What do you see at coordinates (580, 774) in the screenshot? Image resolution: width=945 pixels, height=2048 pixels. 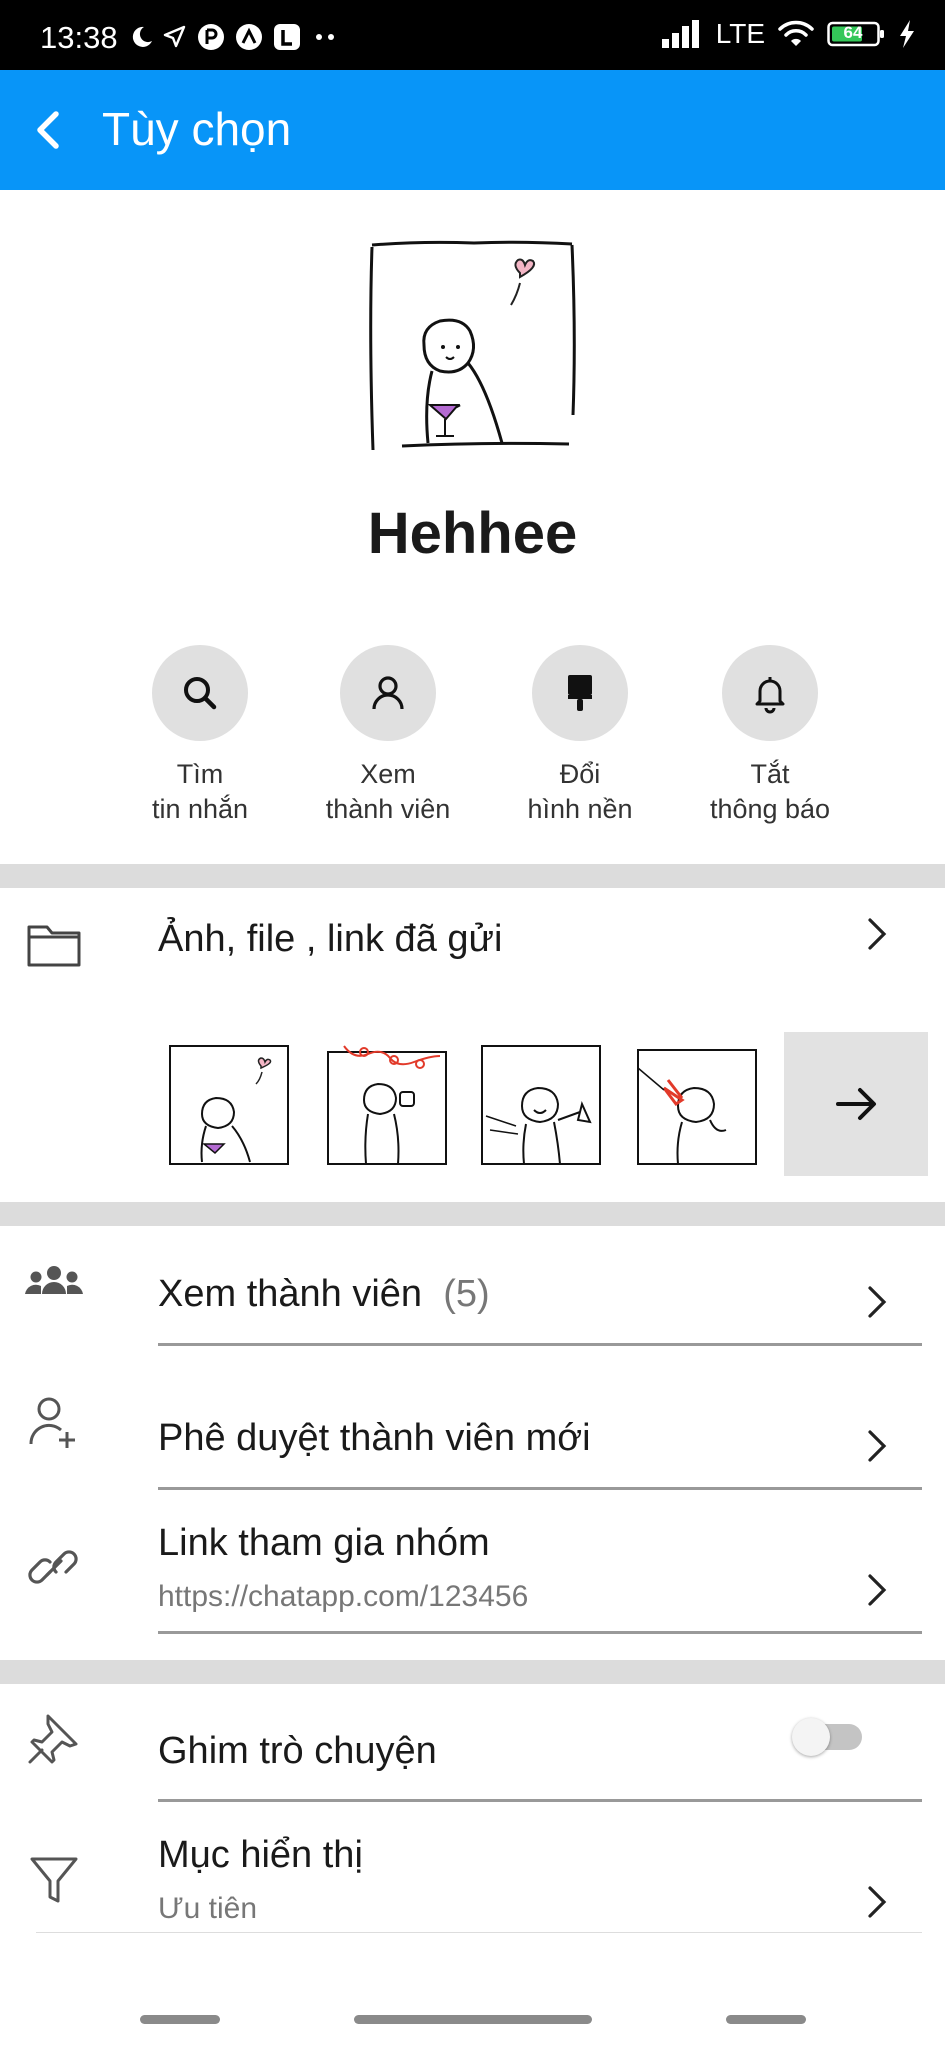 I see `action-label-line1: Đổi` at bounding box center [580, 774].